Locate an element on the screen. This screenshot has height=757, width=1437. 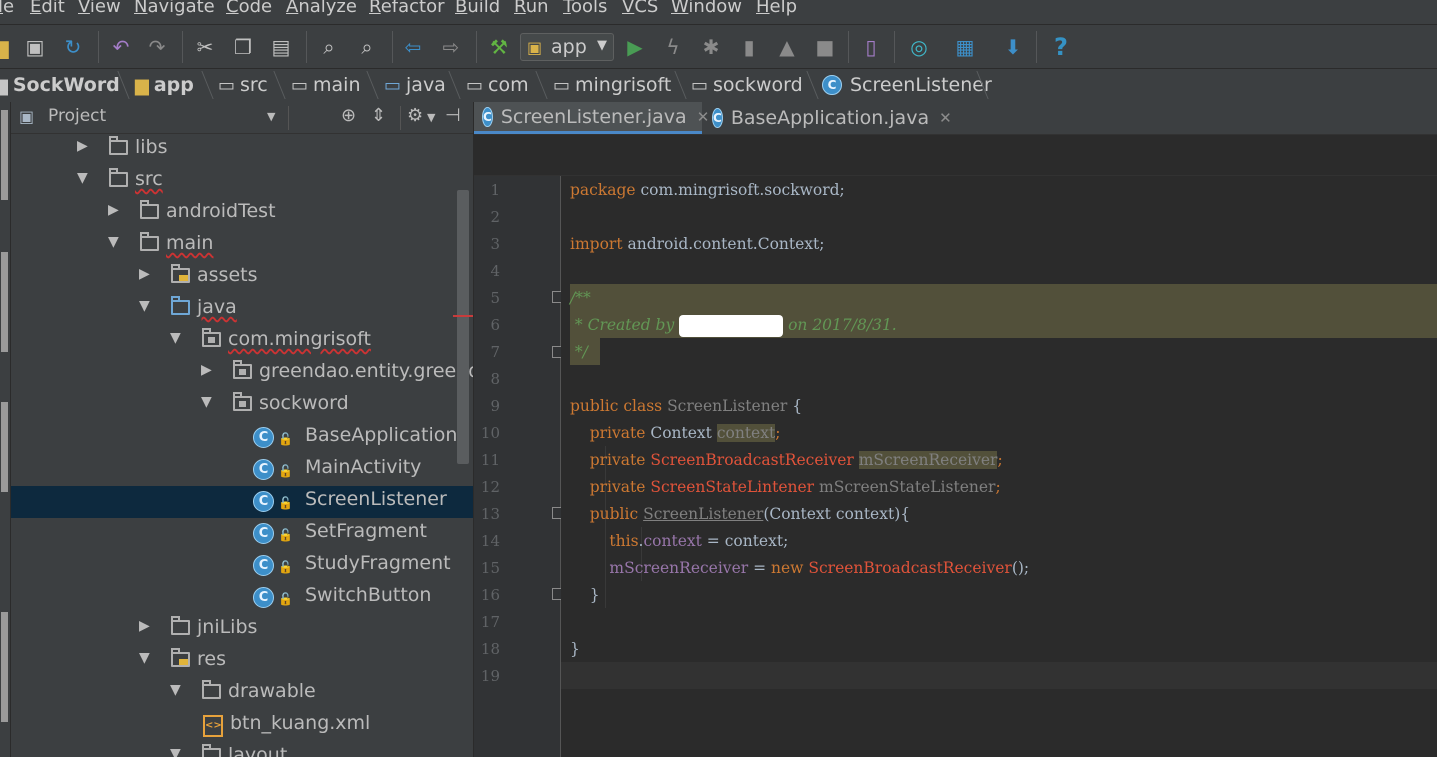
tree-item: ▶ greendao.entity.greenda is located at coordinates (242, 374).